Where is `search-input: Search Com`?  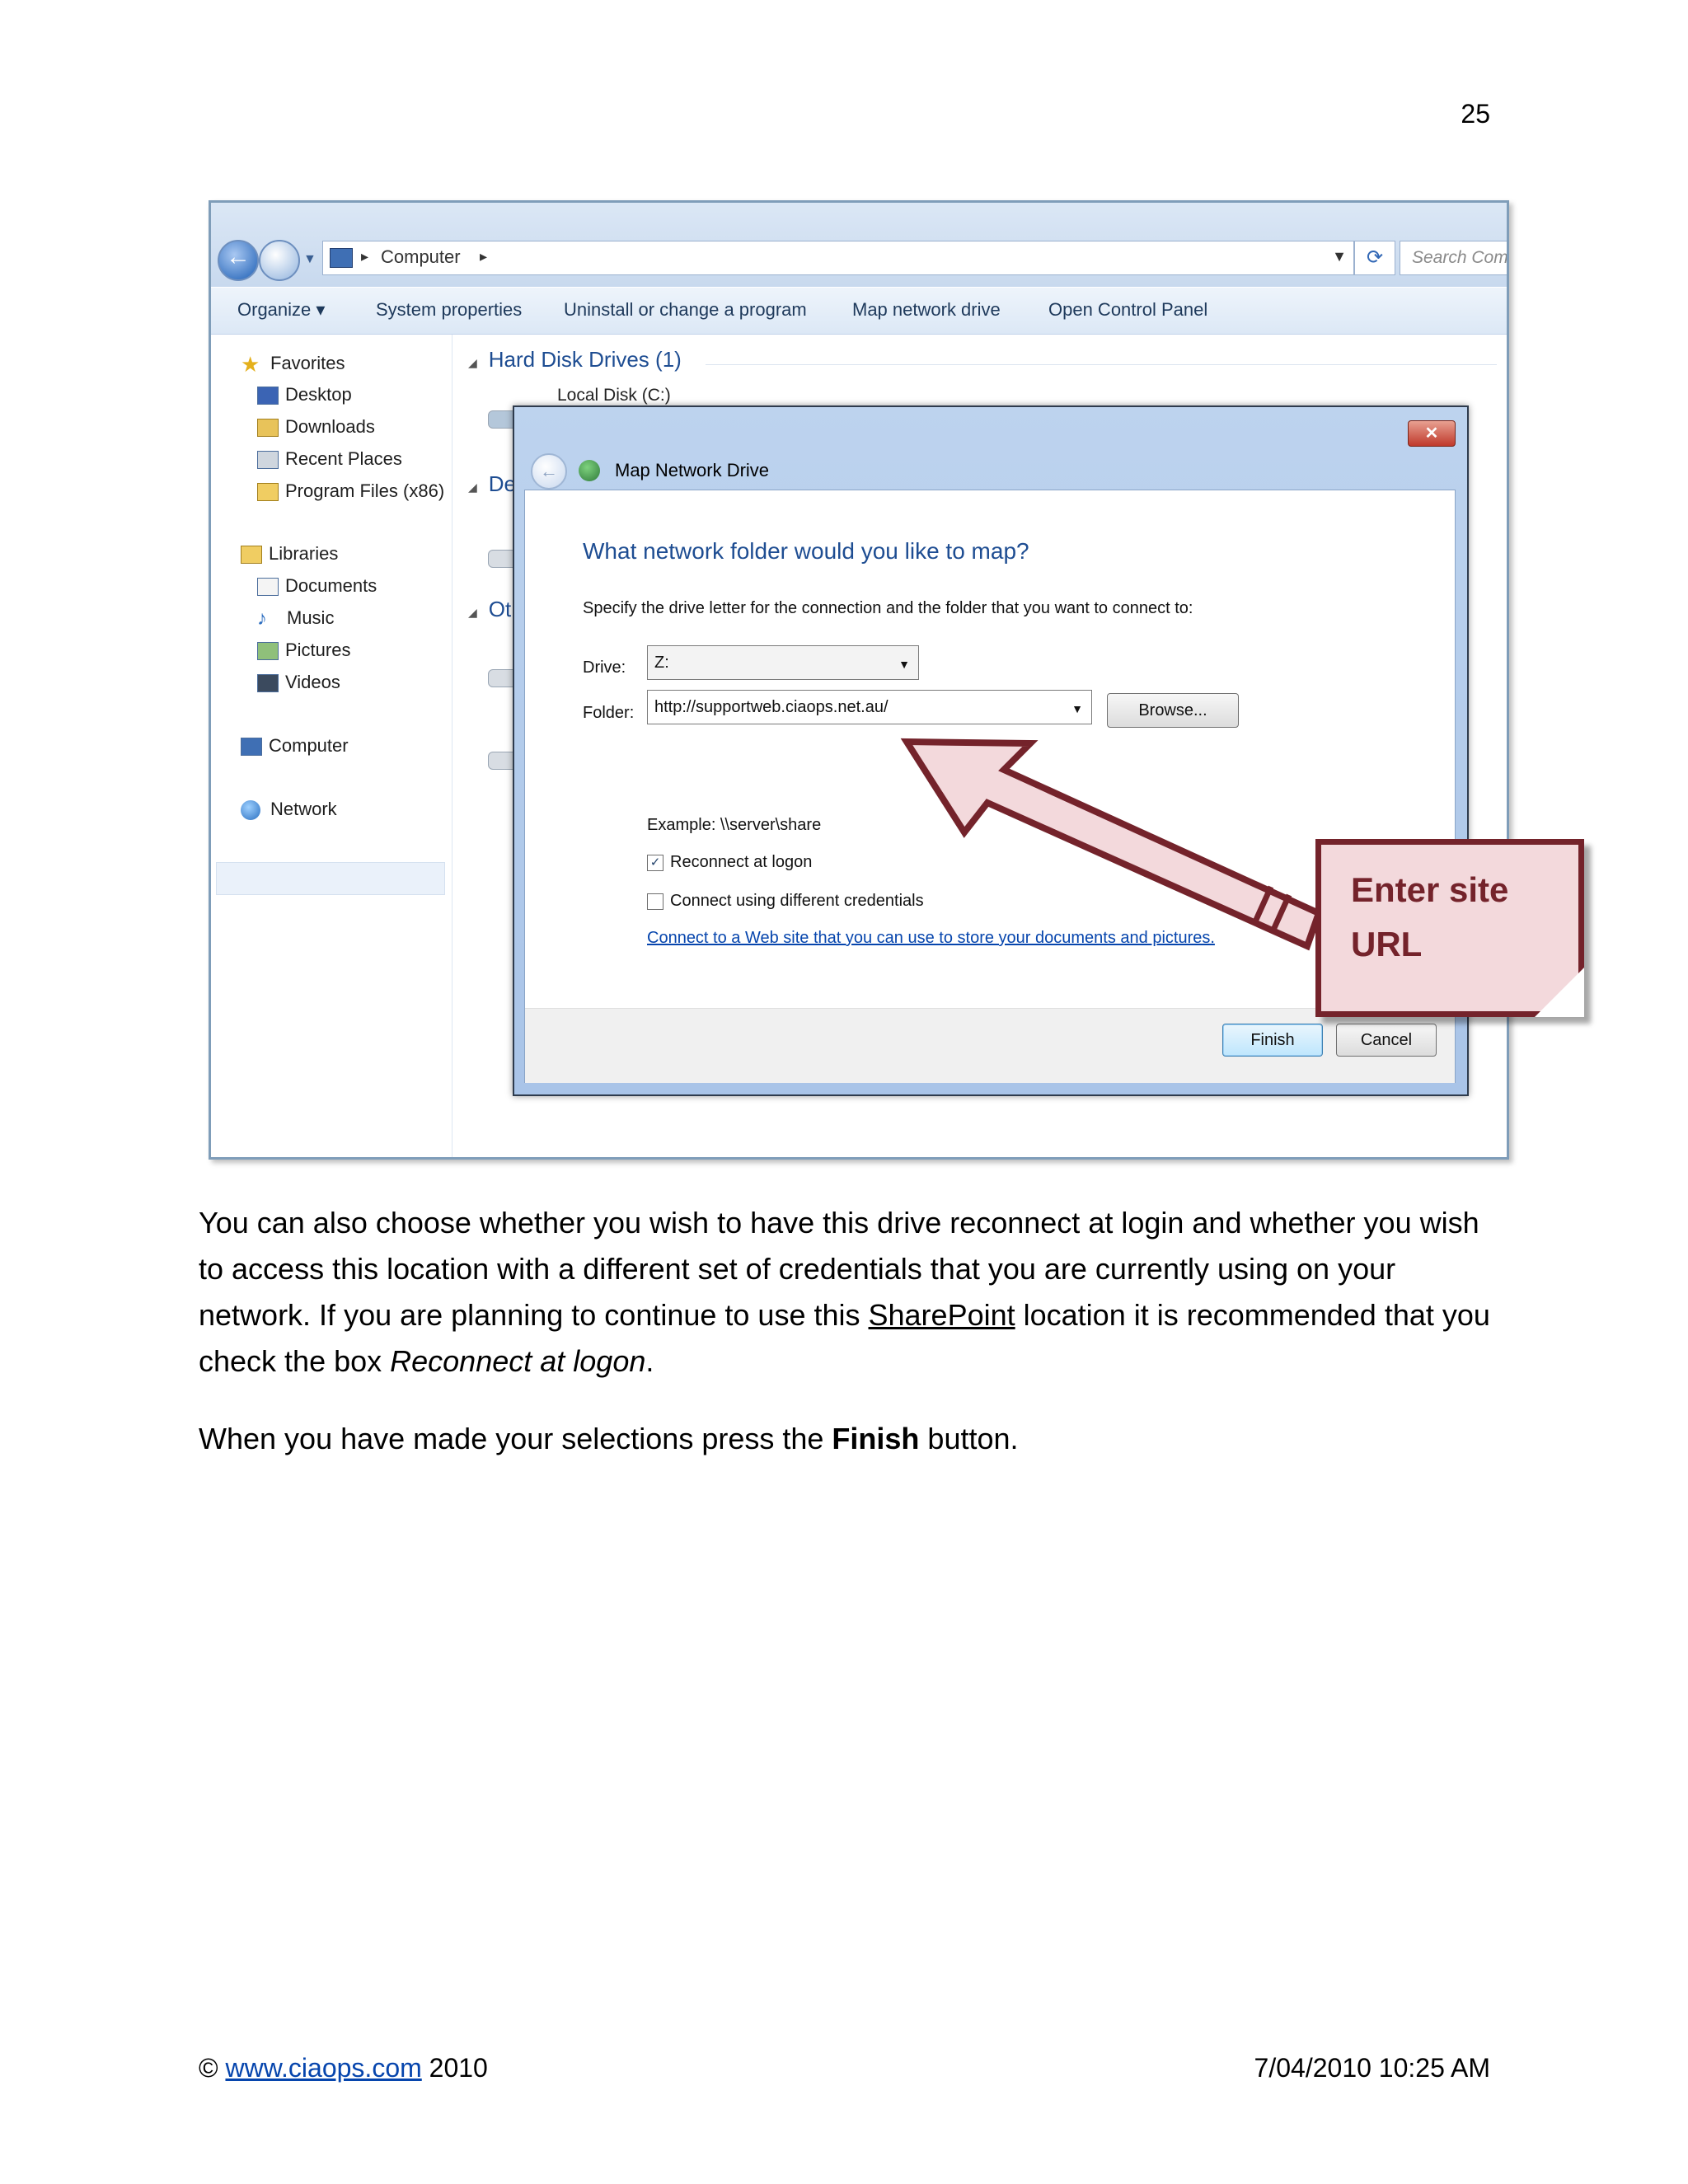 search-input: Search Com is located at coordinates (1454, 258).